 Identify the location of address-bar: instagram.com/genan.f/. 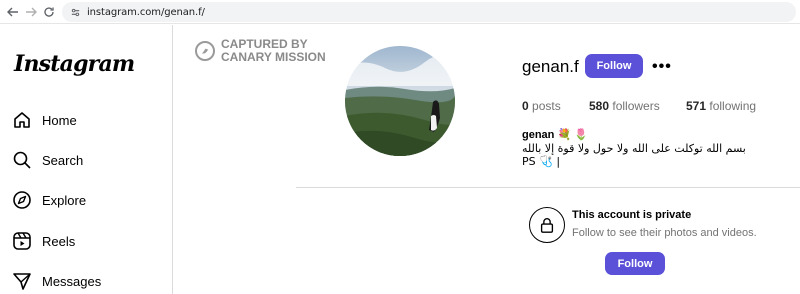
(429, 12).